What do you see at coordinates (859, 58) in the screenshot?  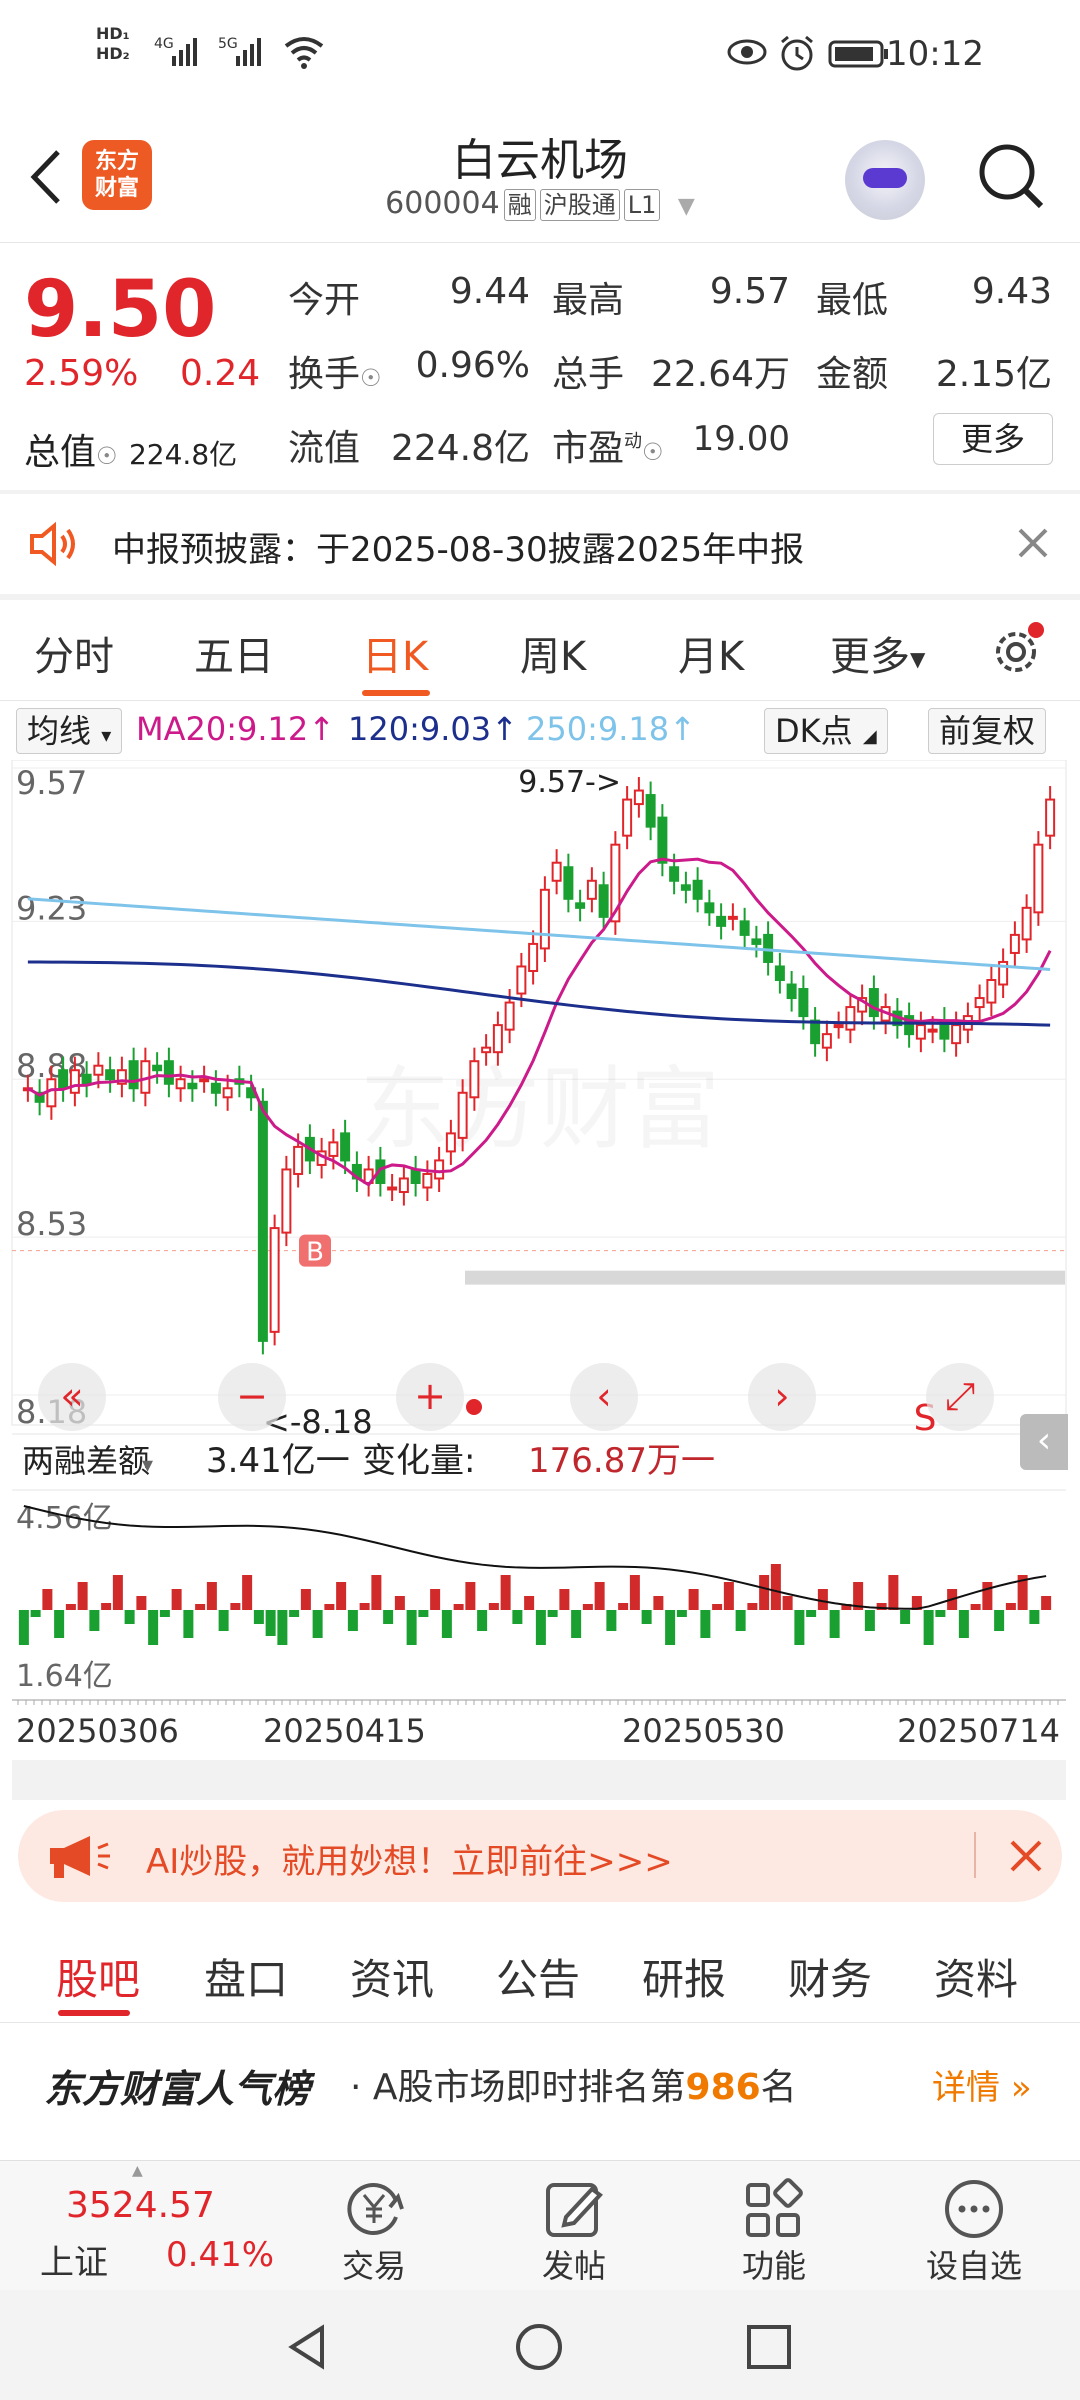 I see `battery-icon` at bounding box center [859, 58].